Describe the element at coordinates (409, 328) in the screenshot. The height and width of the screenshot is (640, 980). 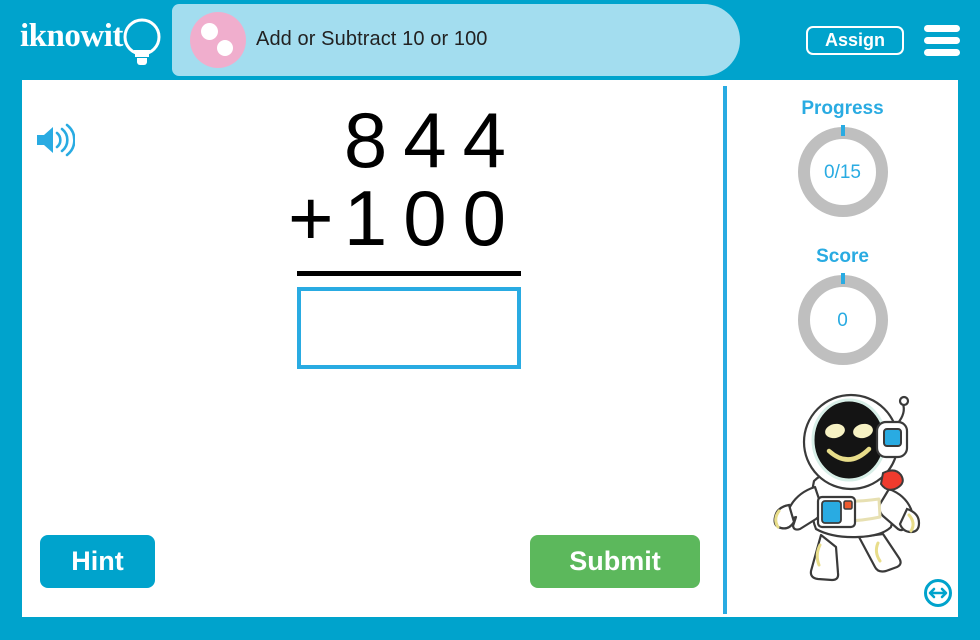
I see `answer-input` at that location.